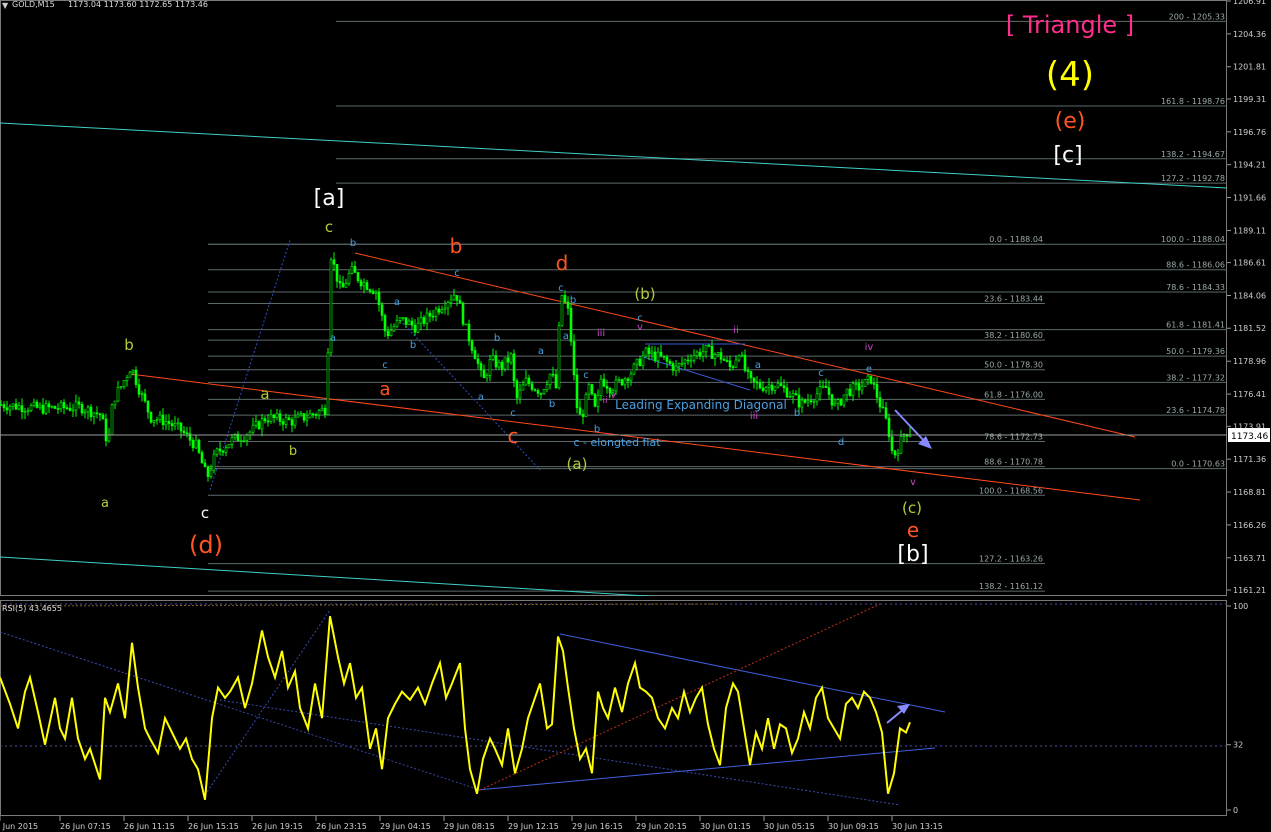 This screenshot has width=1271, height=832. What do you see at coordinates (213, 826) in the screenshot?
I see `time-tick-label: 26 Jun 15:15` at bounding box center [213, 826].